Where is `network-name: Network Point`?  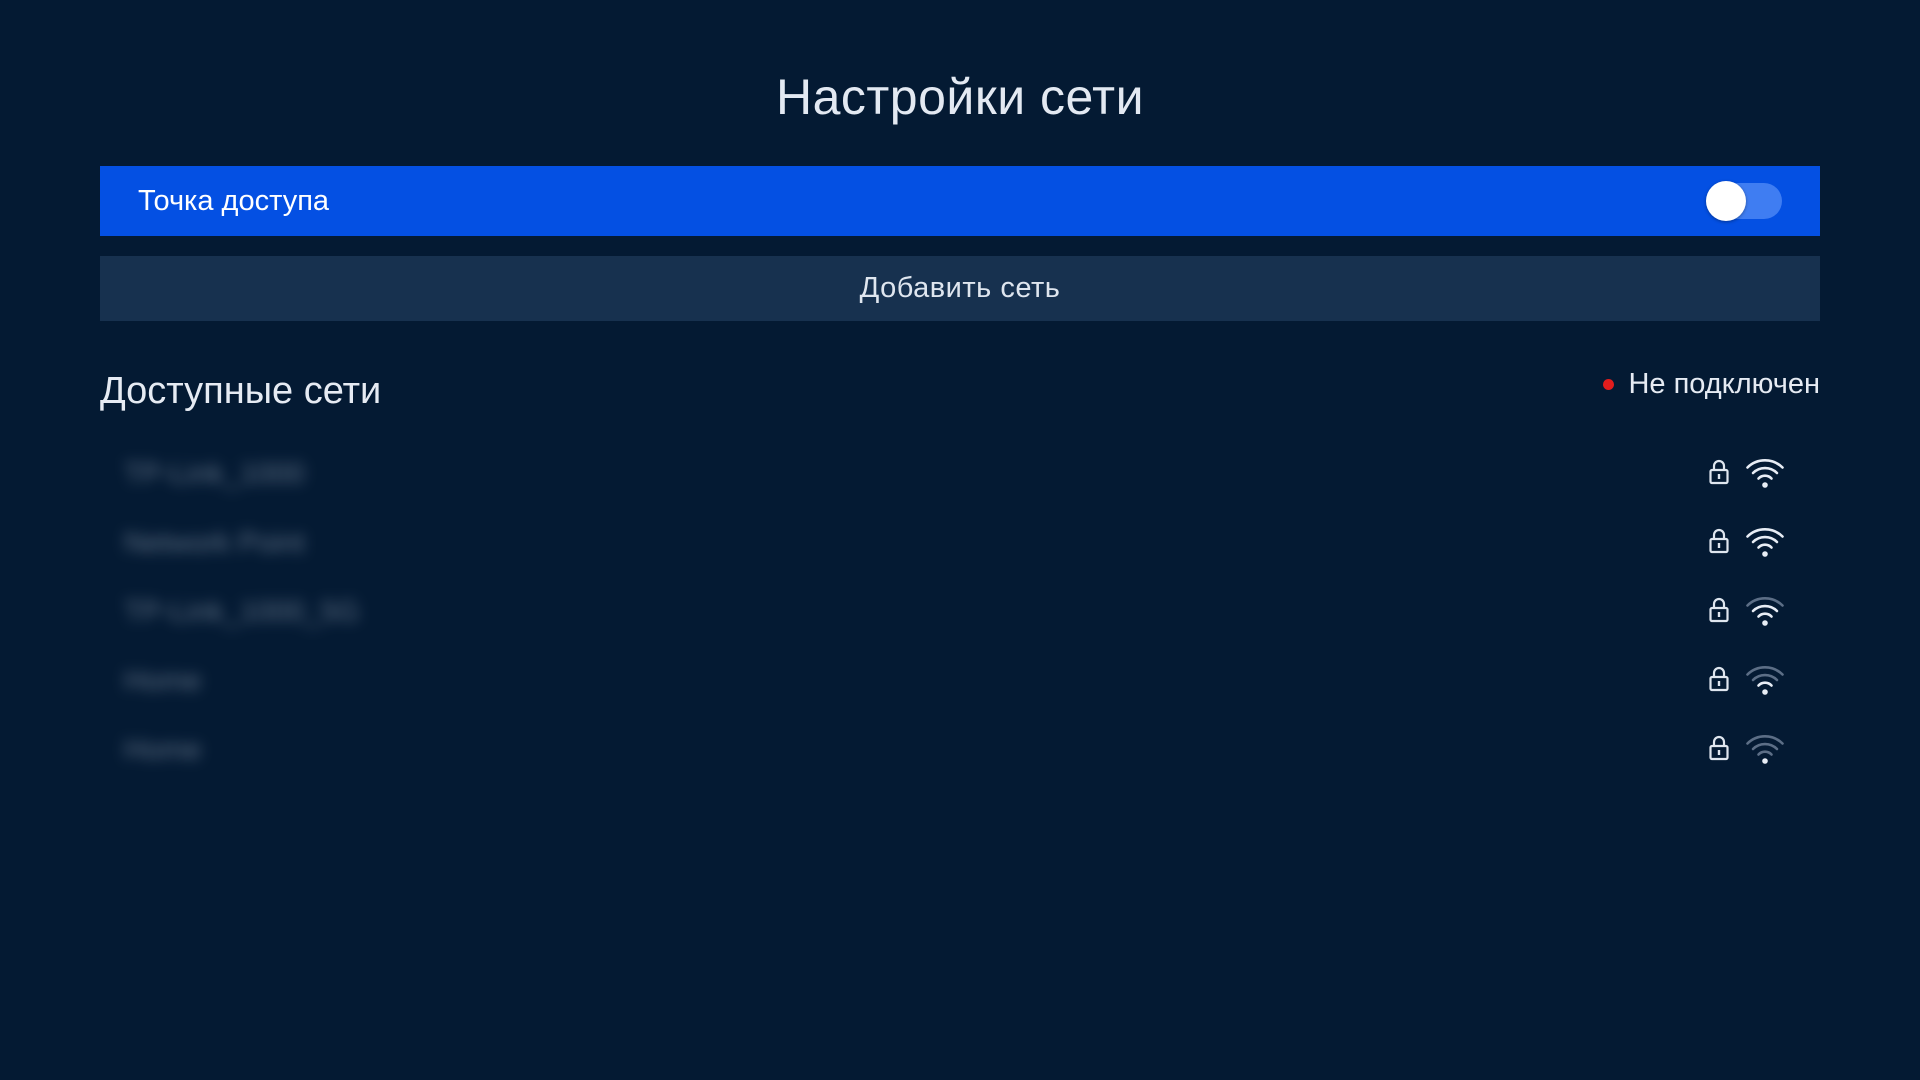 network-name: Network Point is located at coordinates (214, 543).